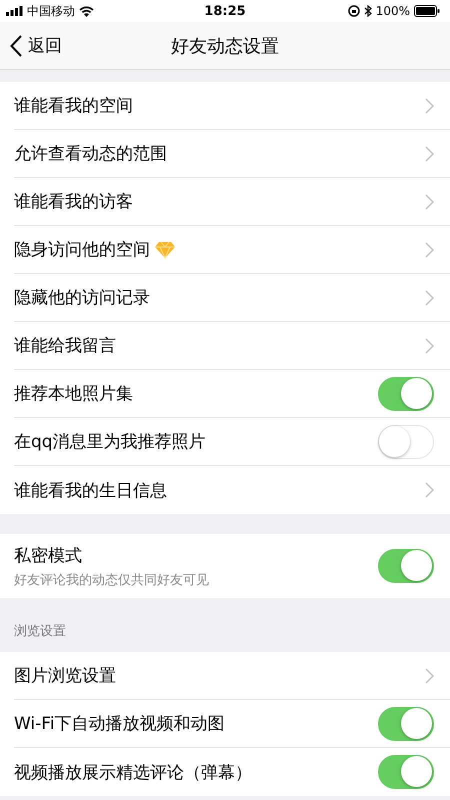 This screenshot has width=450, height=800. I want to click on section-title: 浏览设置, so click(40, 631).